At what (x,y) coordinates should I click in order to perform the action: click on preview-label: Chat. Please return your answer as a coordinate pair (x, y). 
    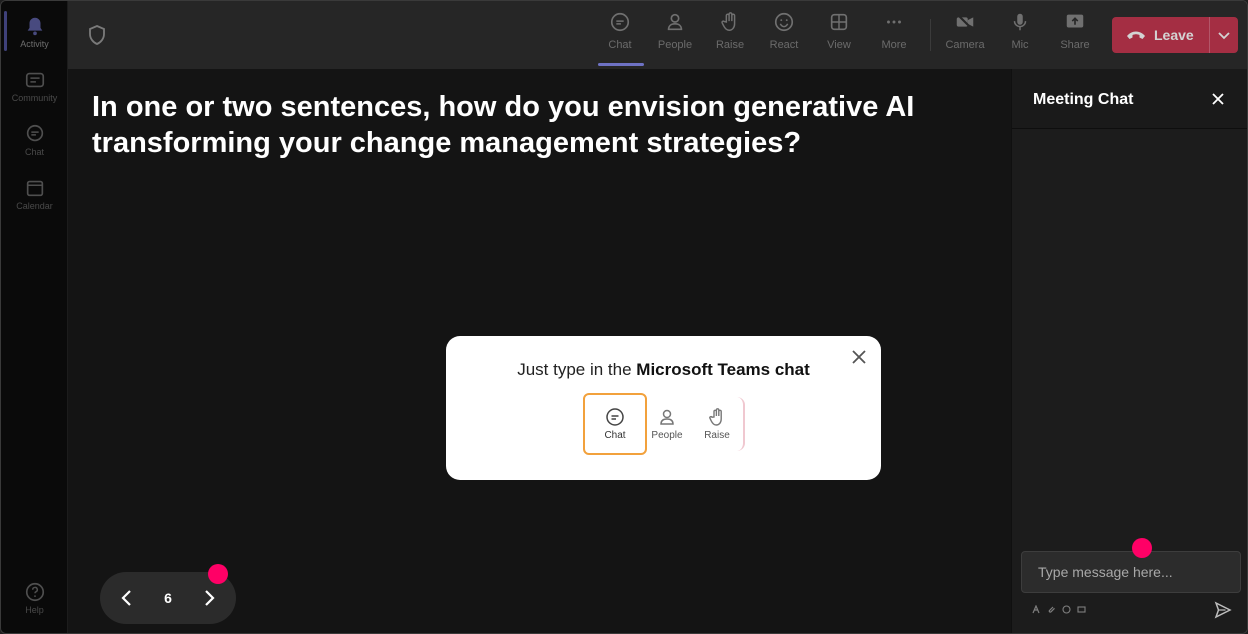
    Looking at the image, I should click on (615, 435).